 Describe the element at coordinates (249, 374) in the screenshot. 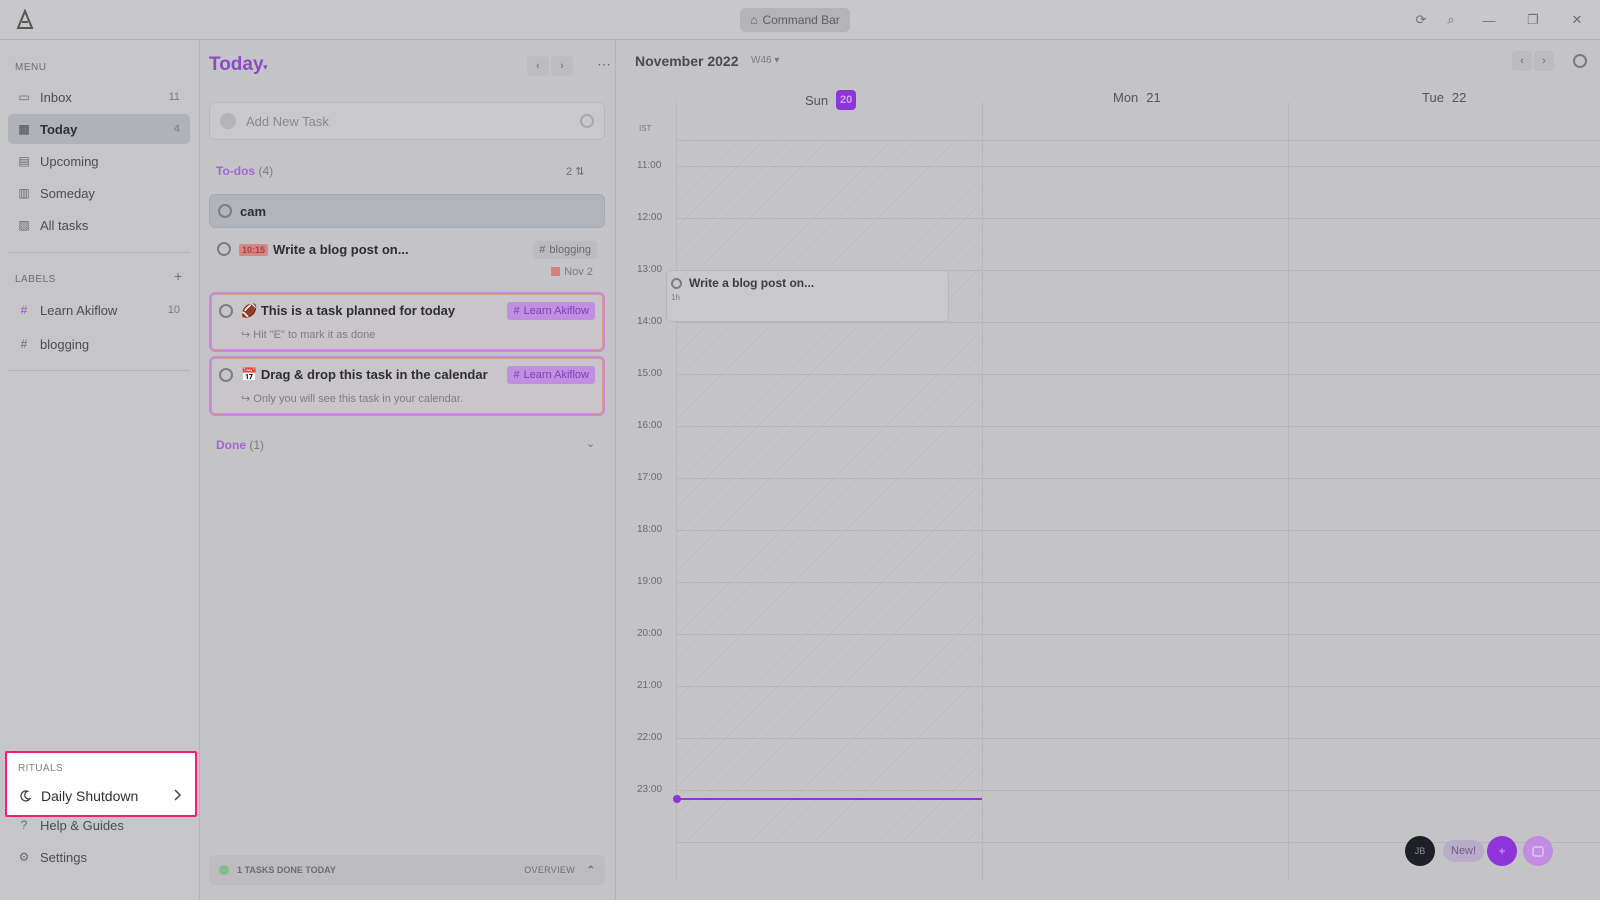

I see `calendar-emoji-icon: 📅` at that location.